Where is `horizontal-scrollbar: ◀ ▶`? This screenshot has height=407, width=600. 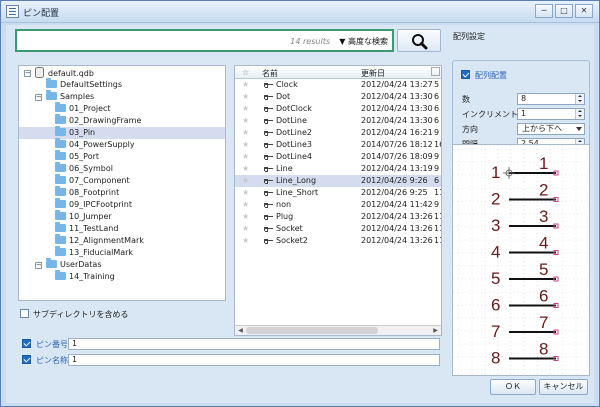
horizontal-scrollbar: ◀ ▶ is located at coordinates (338, 330).